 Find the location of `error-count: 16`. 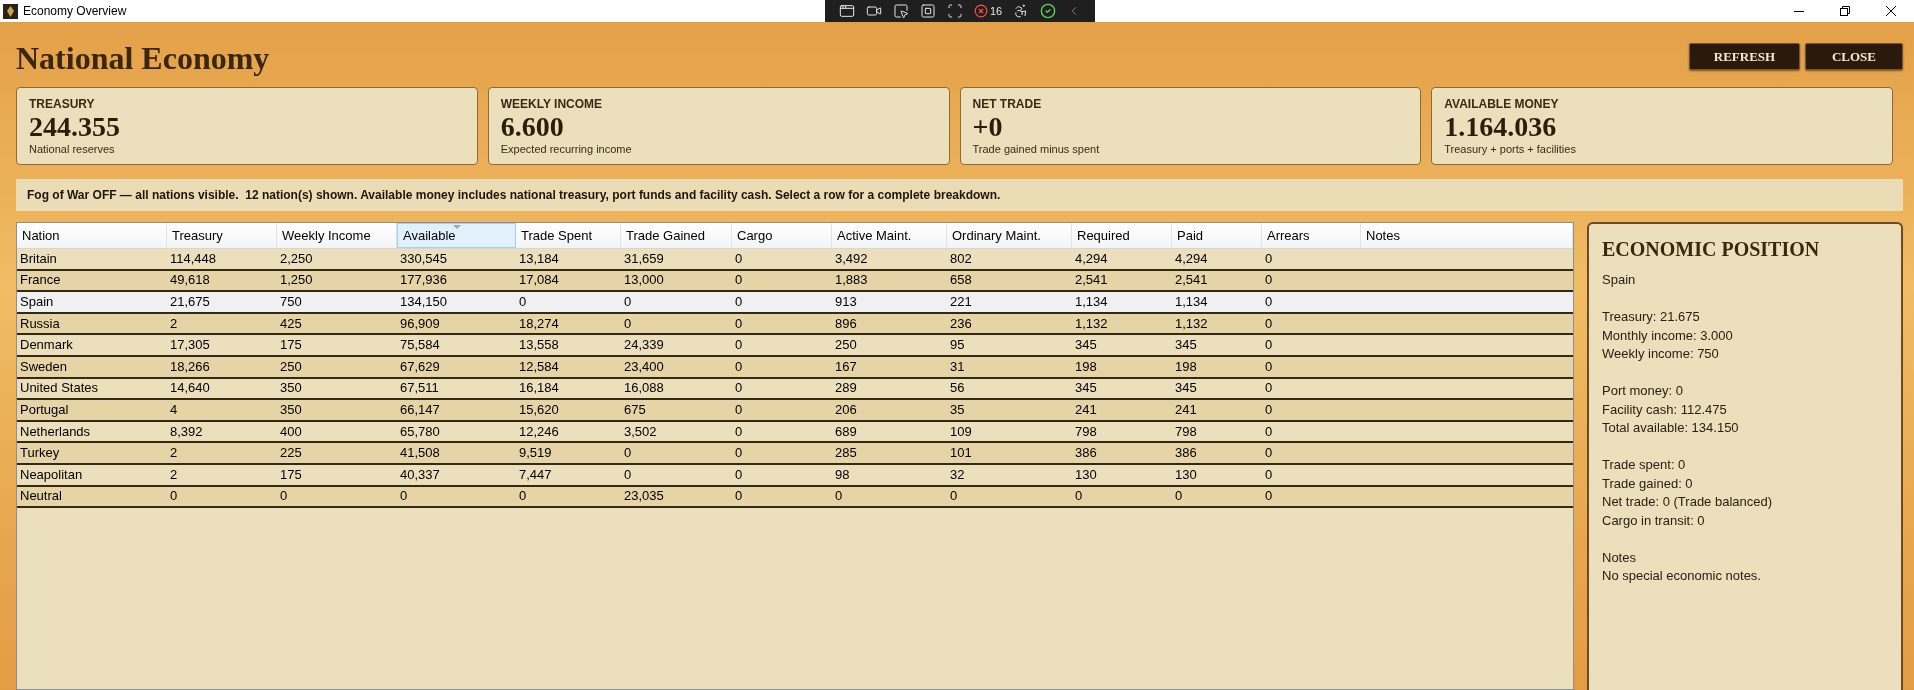

error-count: 16 is located at coordinates (996, 11).